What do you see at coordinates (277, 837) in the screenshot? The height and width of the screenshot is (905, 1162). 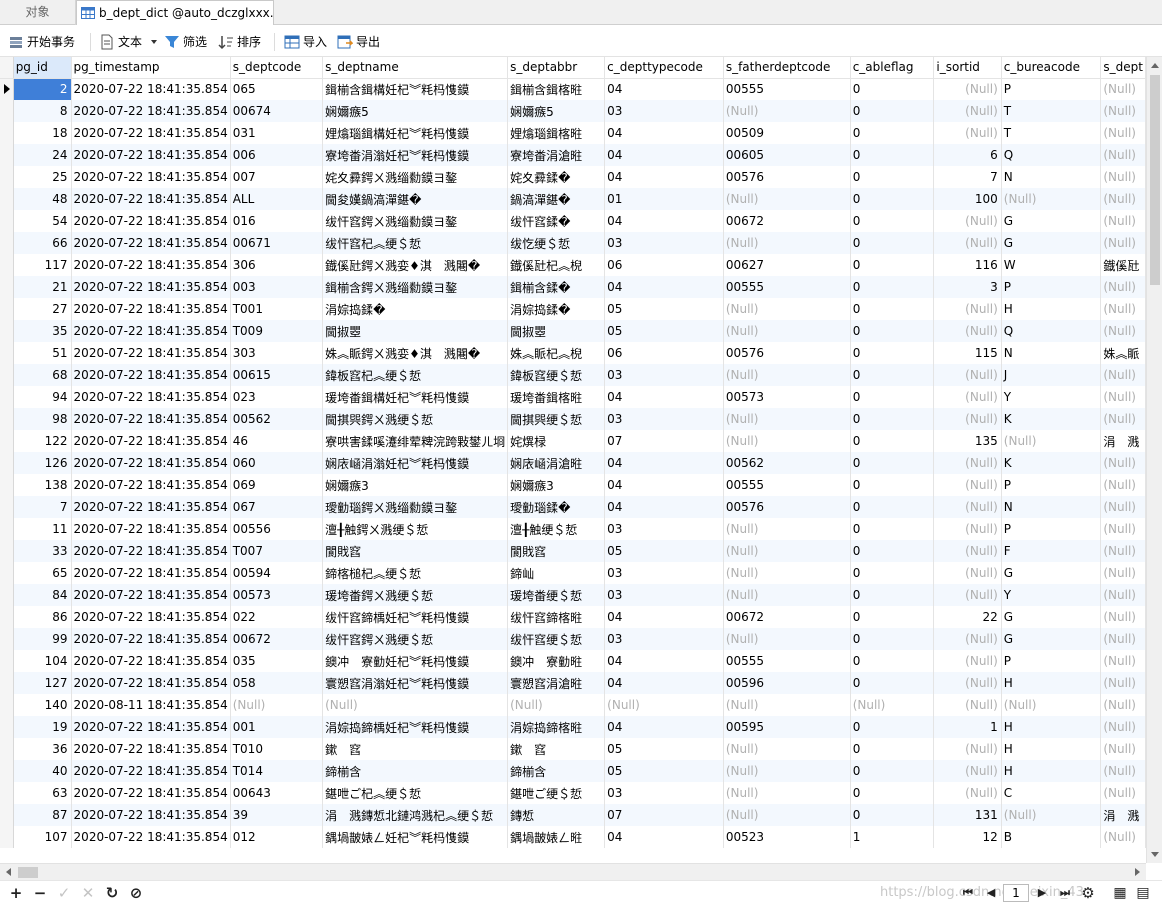 I see `cell-s-deptcode: 012` at bounding box center [277, 837].